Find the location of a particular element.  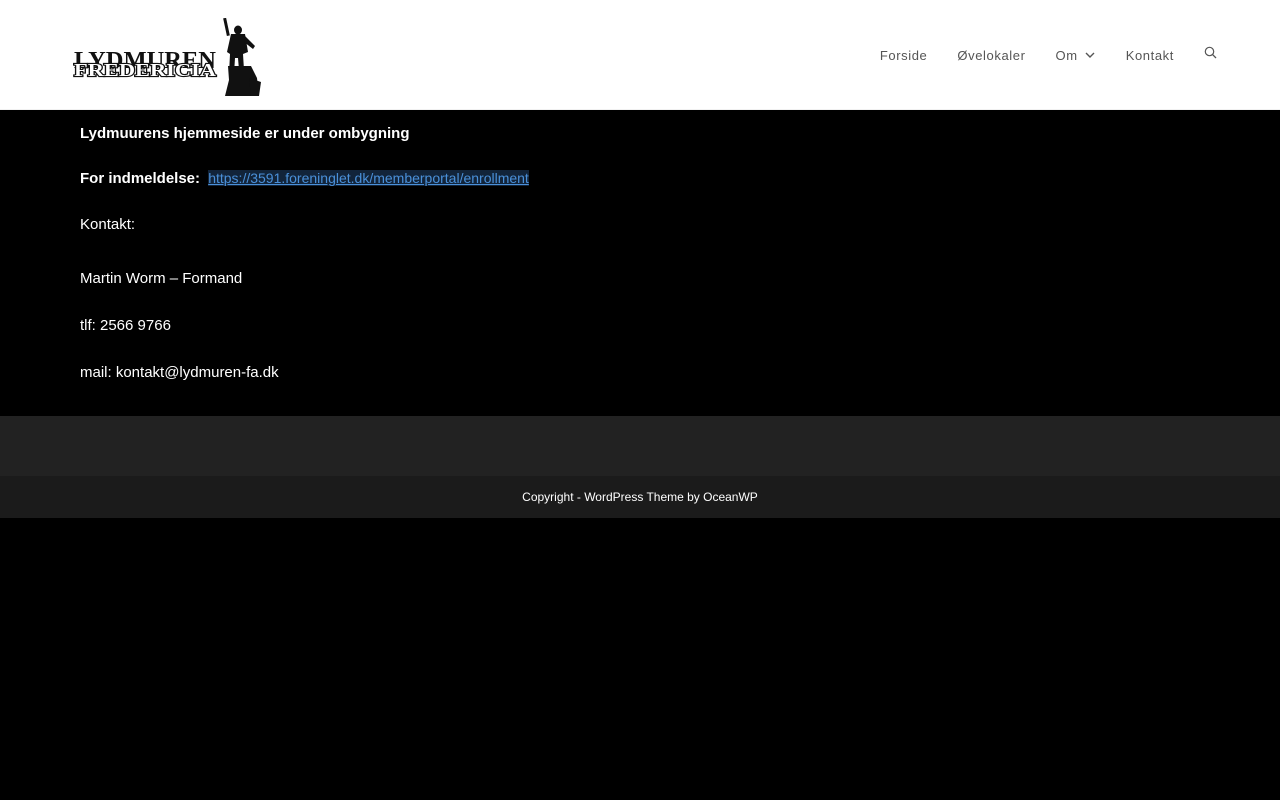

nav-item-kontakt: Kontakt is located at coordinates (1150, 55).